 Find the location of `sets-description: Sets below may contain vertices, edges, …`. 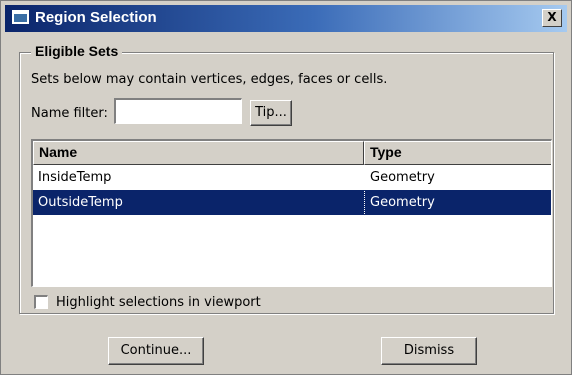

sets-description: Sets below may contain vertices, edges, … is located at coordinates (209, 79).